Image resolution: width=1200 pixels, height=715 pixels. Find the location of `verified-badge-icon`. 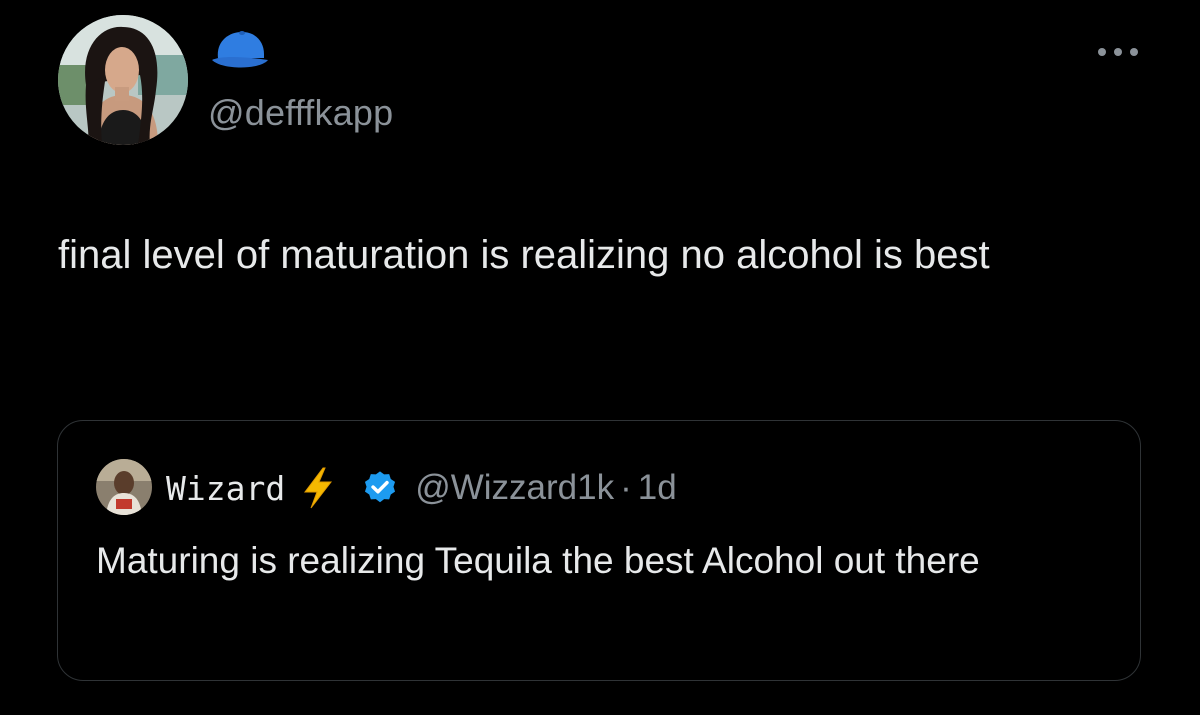

verified-badge-icon is located at coordinates (380, 487).